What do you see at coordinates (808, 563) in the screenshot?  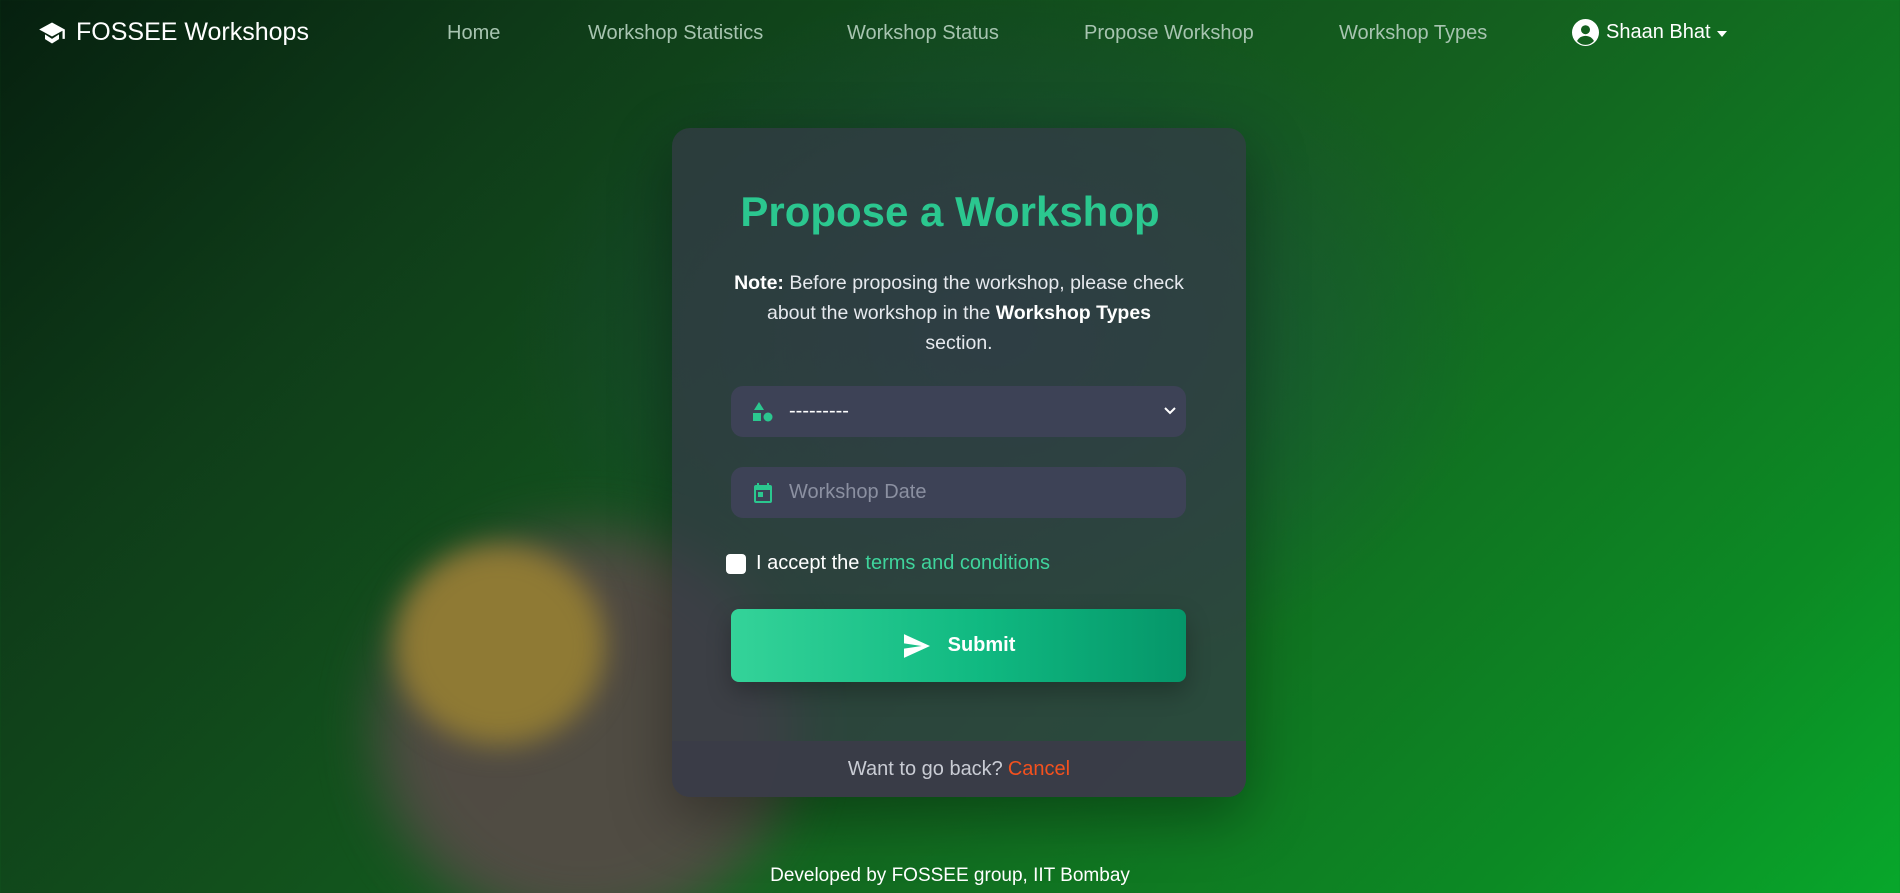 I see `terms-prefix: I accept the` at bounding box center [808, 563].